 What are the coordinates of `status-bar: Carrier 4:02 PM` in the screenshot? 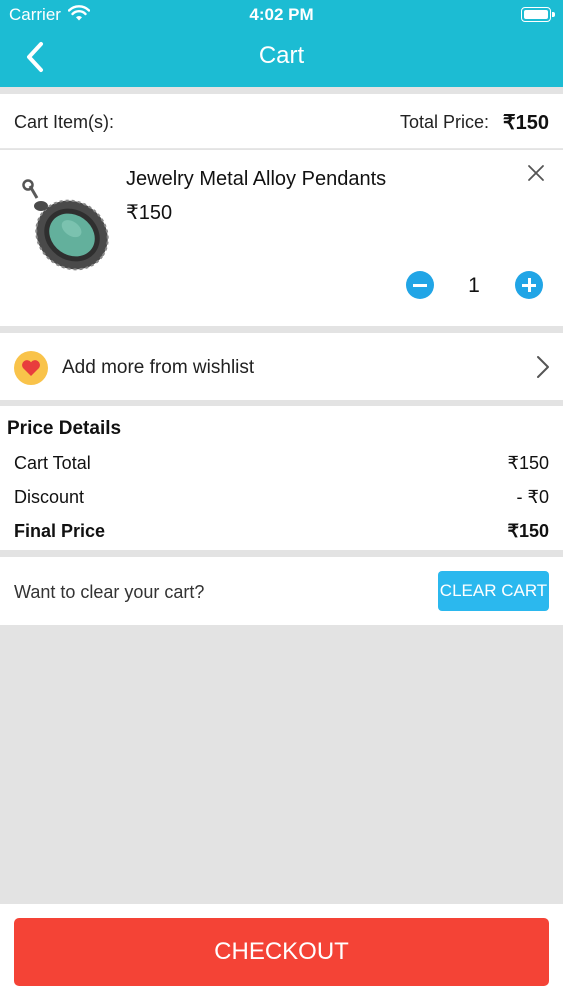 It's located at (281, 15).